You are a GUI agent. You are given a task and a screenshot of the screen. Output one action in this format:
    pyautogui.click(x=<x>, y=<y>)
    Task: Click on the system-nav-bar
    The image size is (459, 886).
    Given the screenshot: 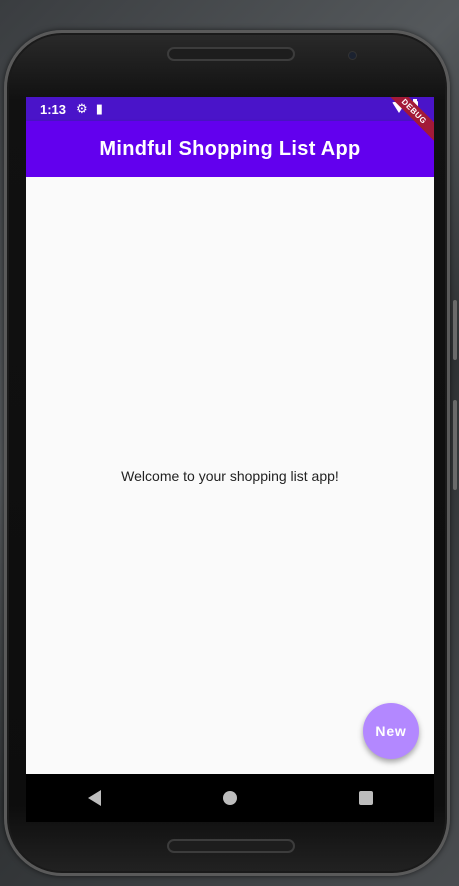 What is the action you would take?
    pyautogui.click(x=230, y=798)
    